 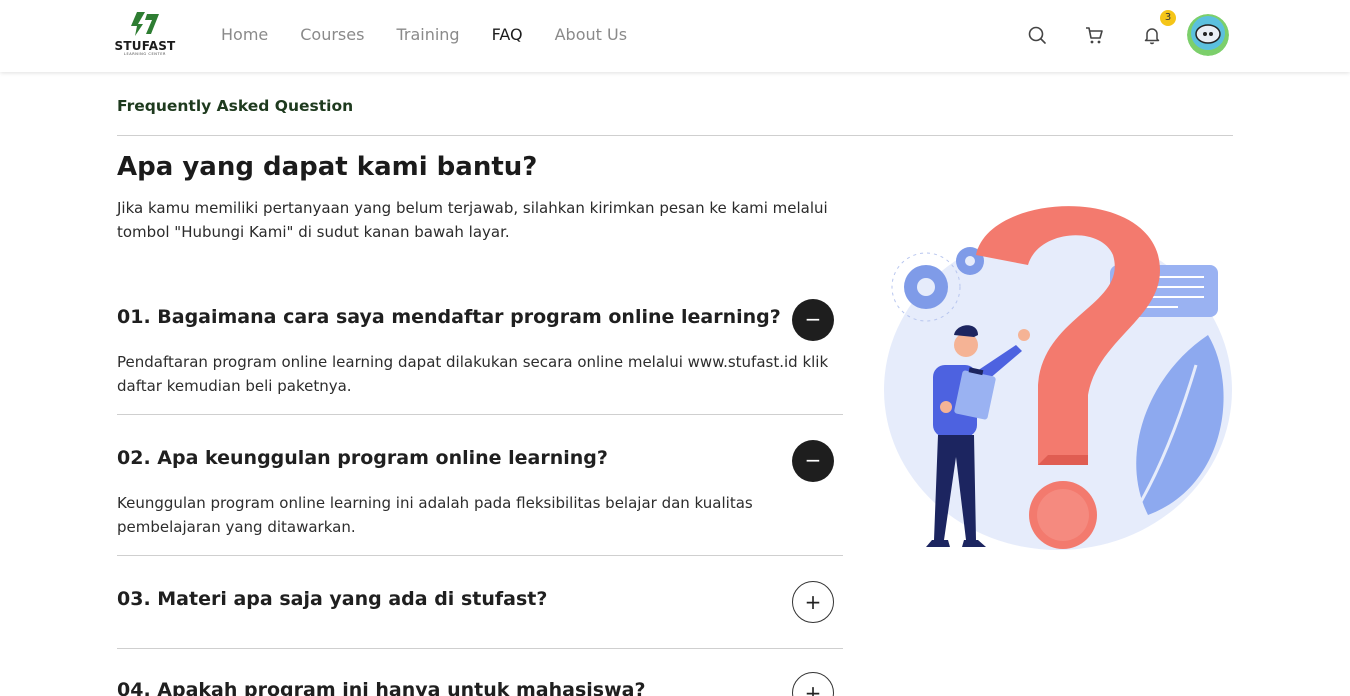 I want to click on nav-home: Home, so click(x=244, y=35).